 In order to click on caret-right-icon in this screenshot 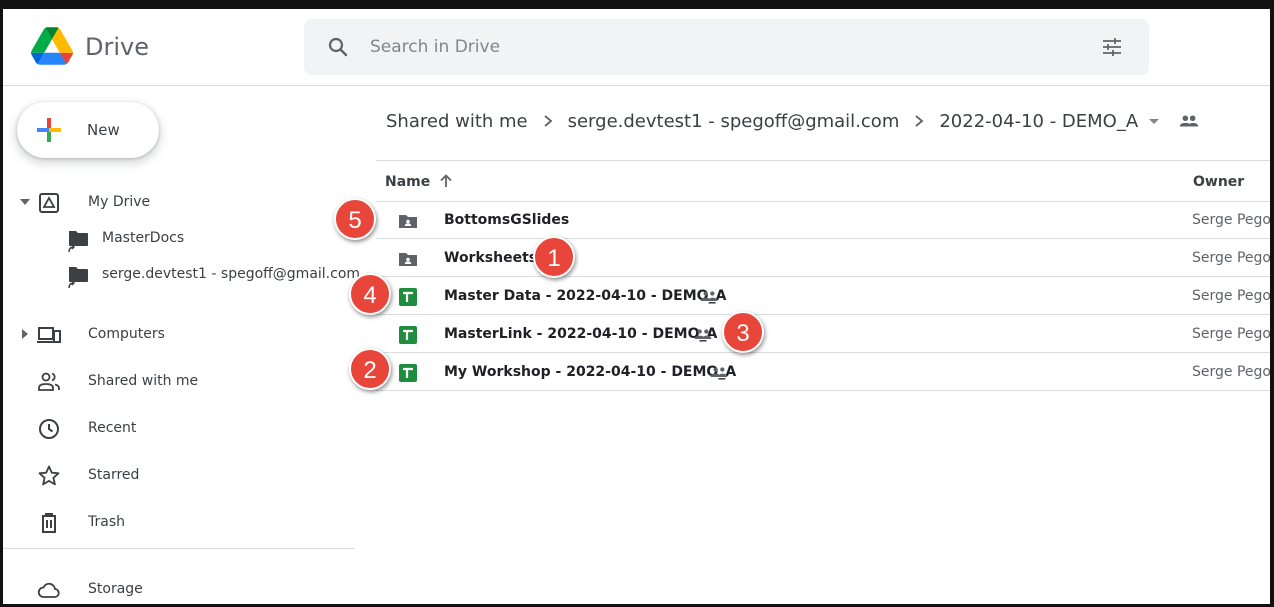, I will do `click(25, 334)`.